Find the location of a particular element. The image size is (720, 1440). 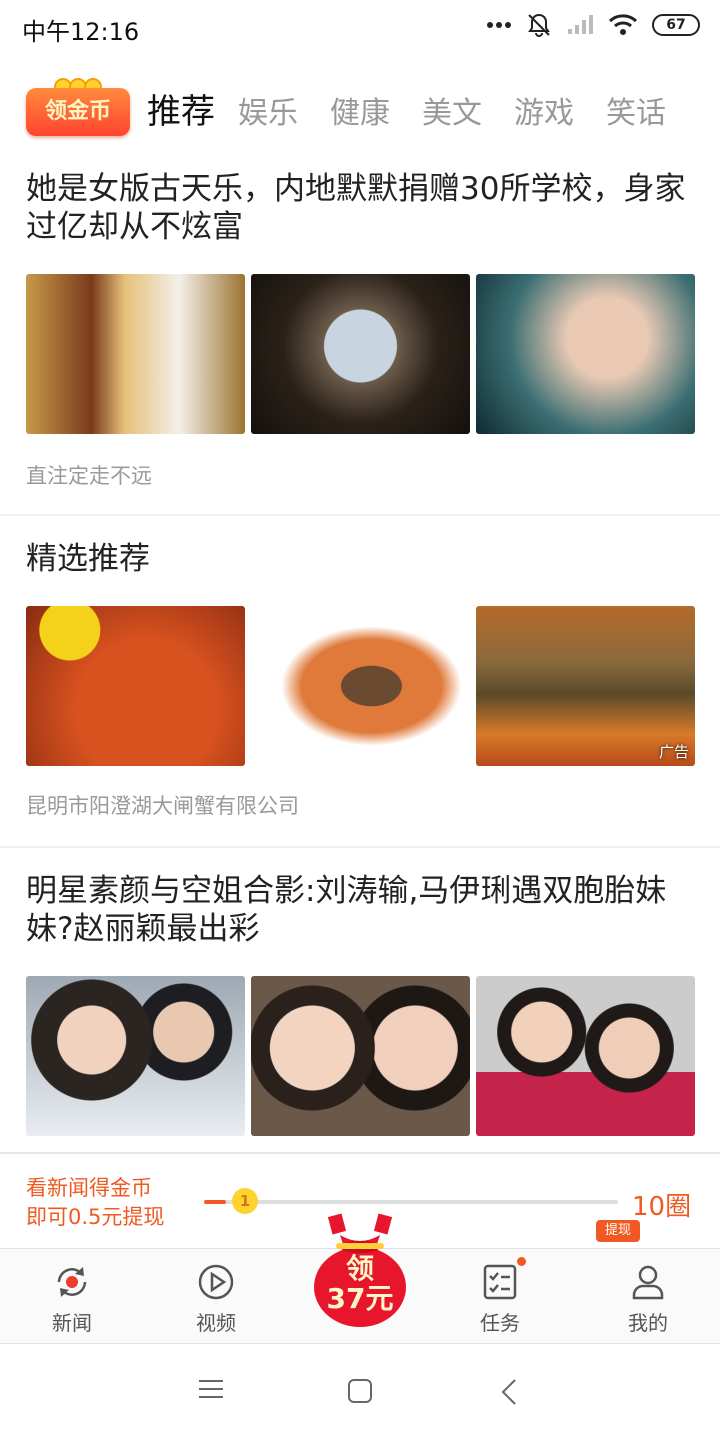

collect-coins-button: 领金币 is located at coordinates (78, 107).